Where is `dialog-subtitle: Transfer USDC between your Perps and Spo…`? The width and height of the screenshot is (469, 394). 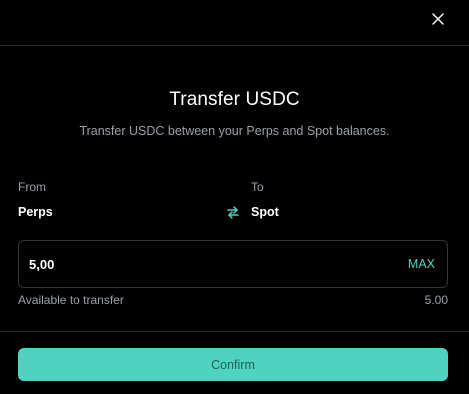
dialog-subtitle: Transfer USDC between your Perps and Spo… is located at coordinates (234, 131).